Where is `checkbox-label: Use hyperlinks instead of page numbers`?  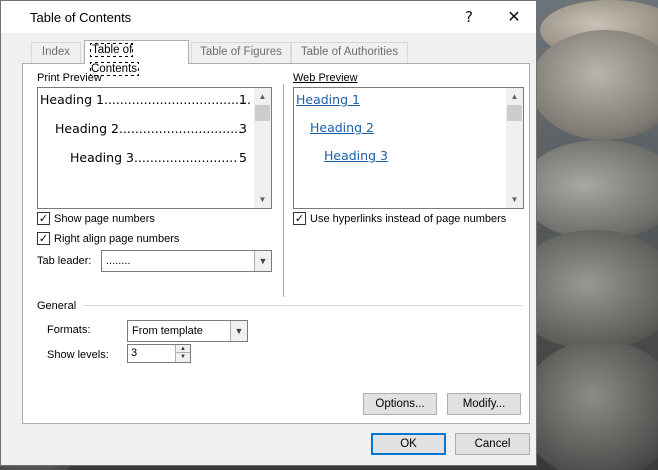
checkbox-label: Use hyperlinks instead of page numbers is located at coordinates (408, 219).